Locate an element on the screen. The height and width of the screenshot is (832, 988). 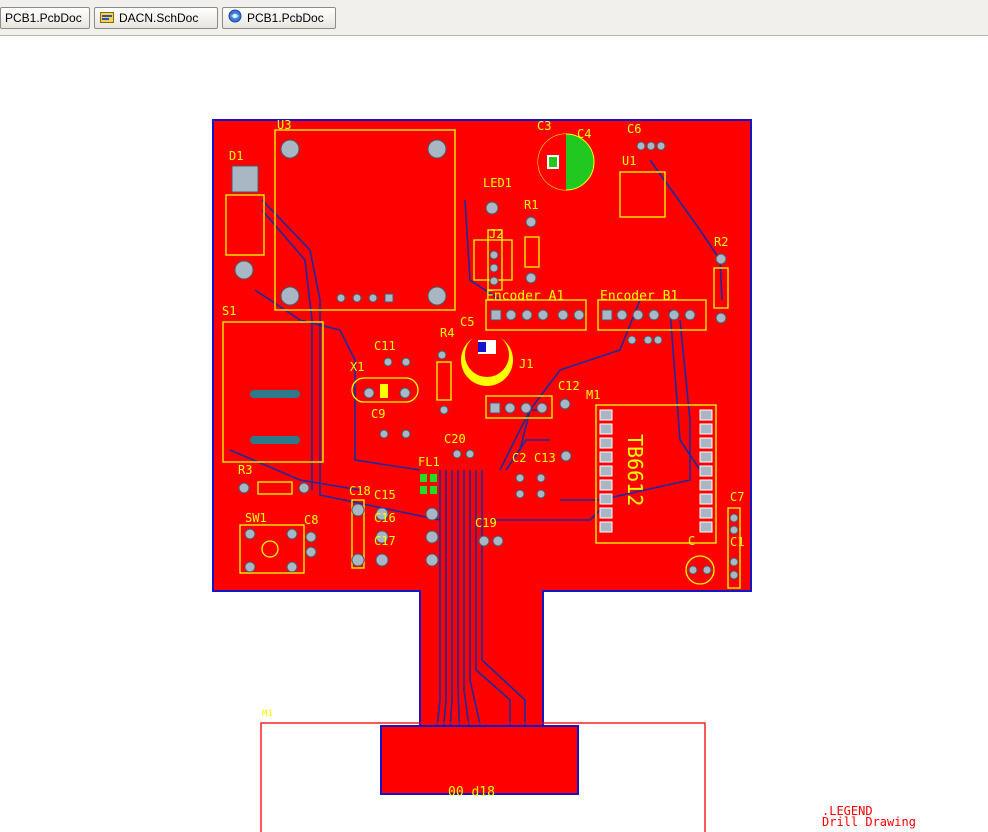
label-j1: J1 is located at coordinates (526, 364).